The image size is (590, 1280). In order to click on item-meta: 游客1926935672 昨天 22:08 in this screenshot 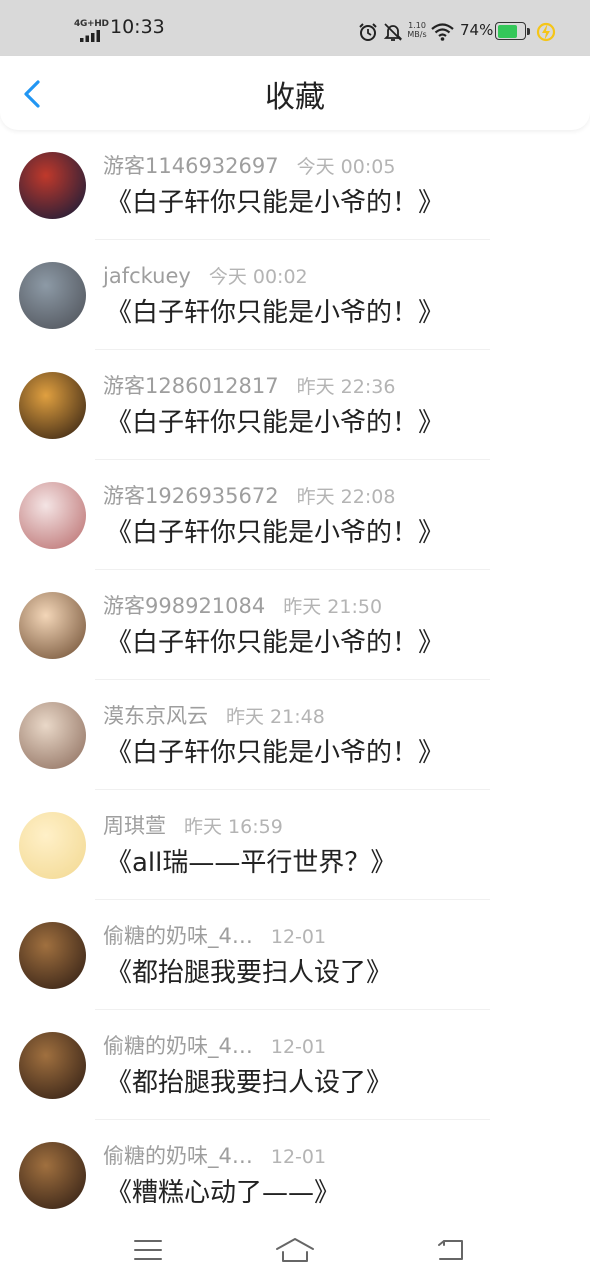, I will do `click(249, 497)`.